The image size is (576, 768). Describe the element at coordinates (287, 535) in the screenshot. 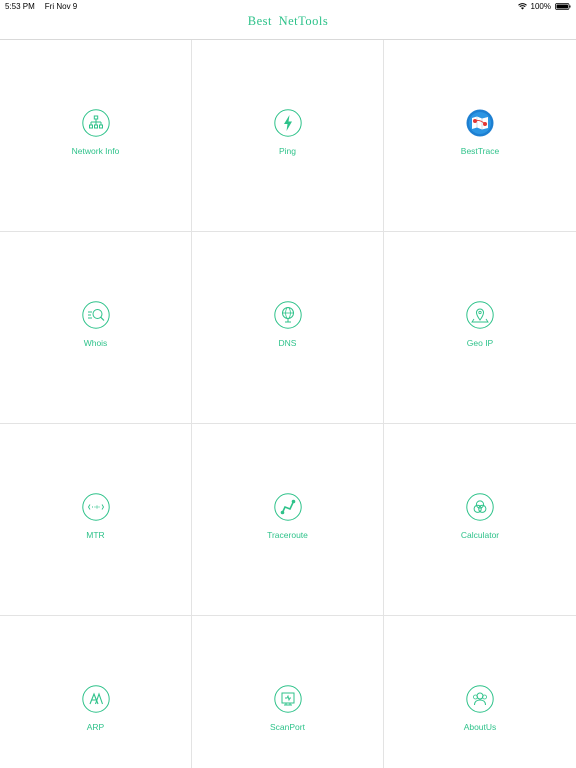

I see `tool-label: Traceroute` at that location.